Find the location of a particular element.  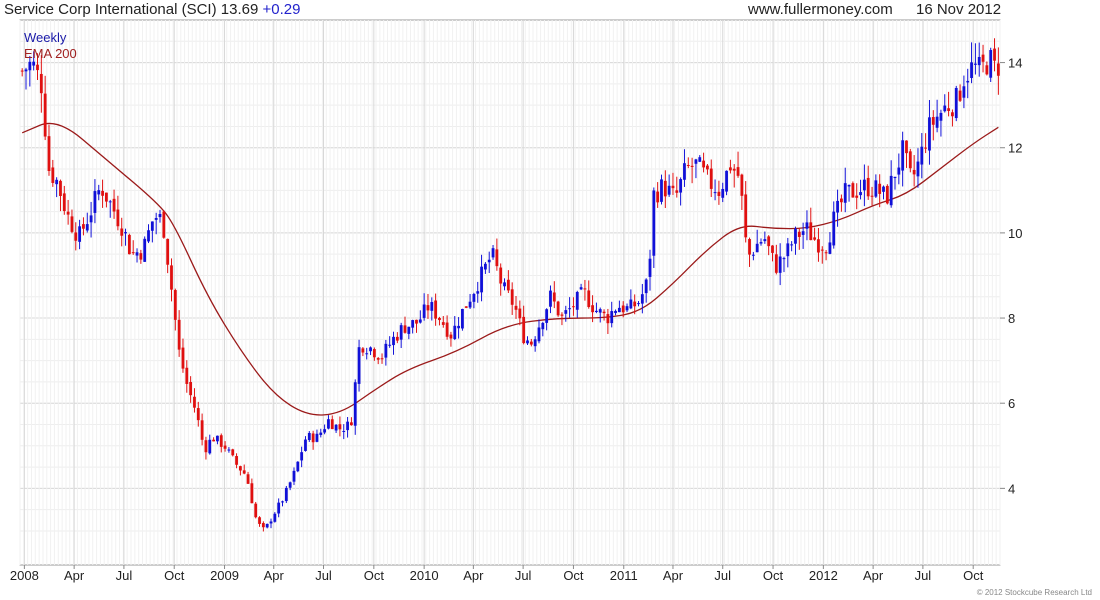

x-tick-label: Oct is located at coordinates (374, 575).